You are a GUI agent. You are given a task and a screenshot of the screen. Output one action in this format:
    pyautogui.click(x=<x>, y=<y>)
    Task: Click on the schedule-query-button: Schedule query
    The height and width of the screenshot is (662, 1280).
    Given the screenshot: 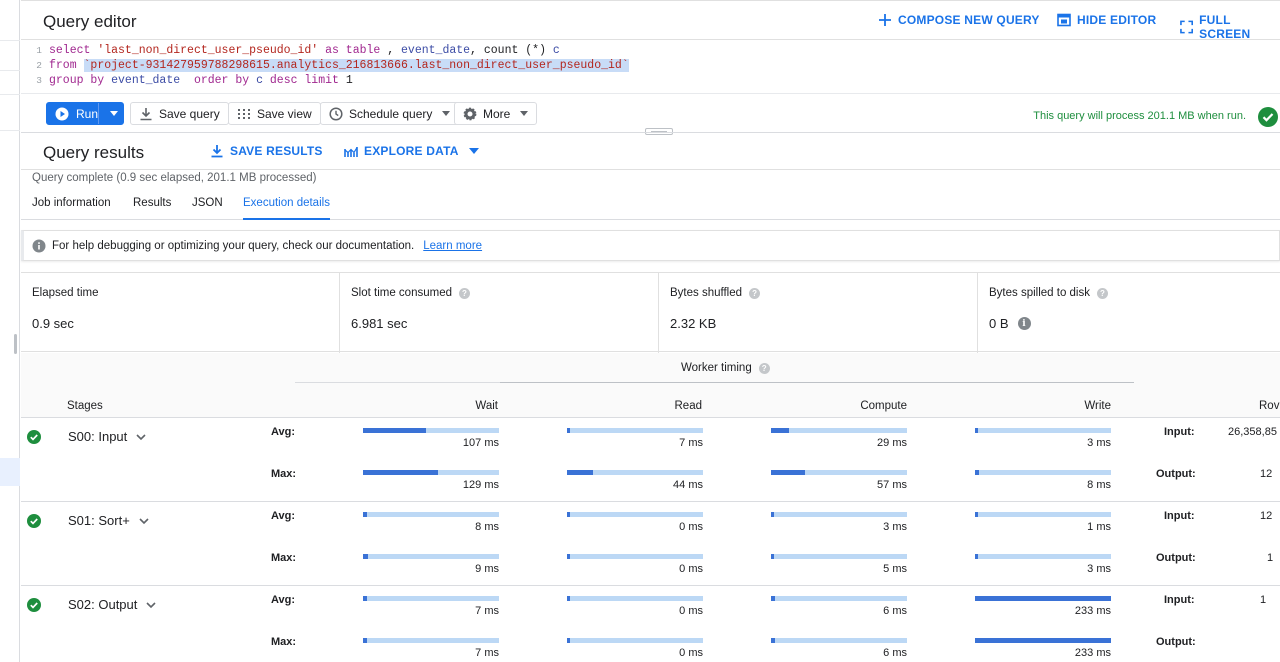 What is the action you would take?
    pyautogui.click(x=390, y=113)
    